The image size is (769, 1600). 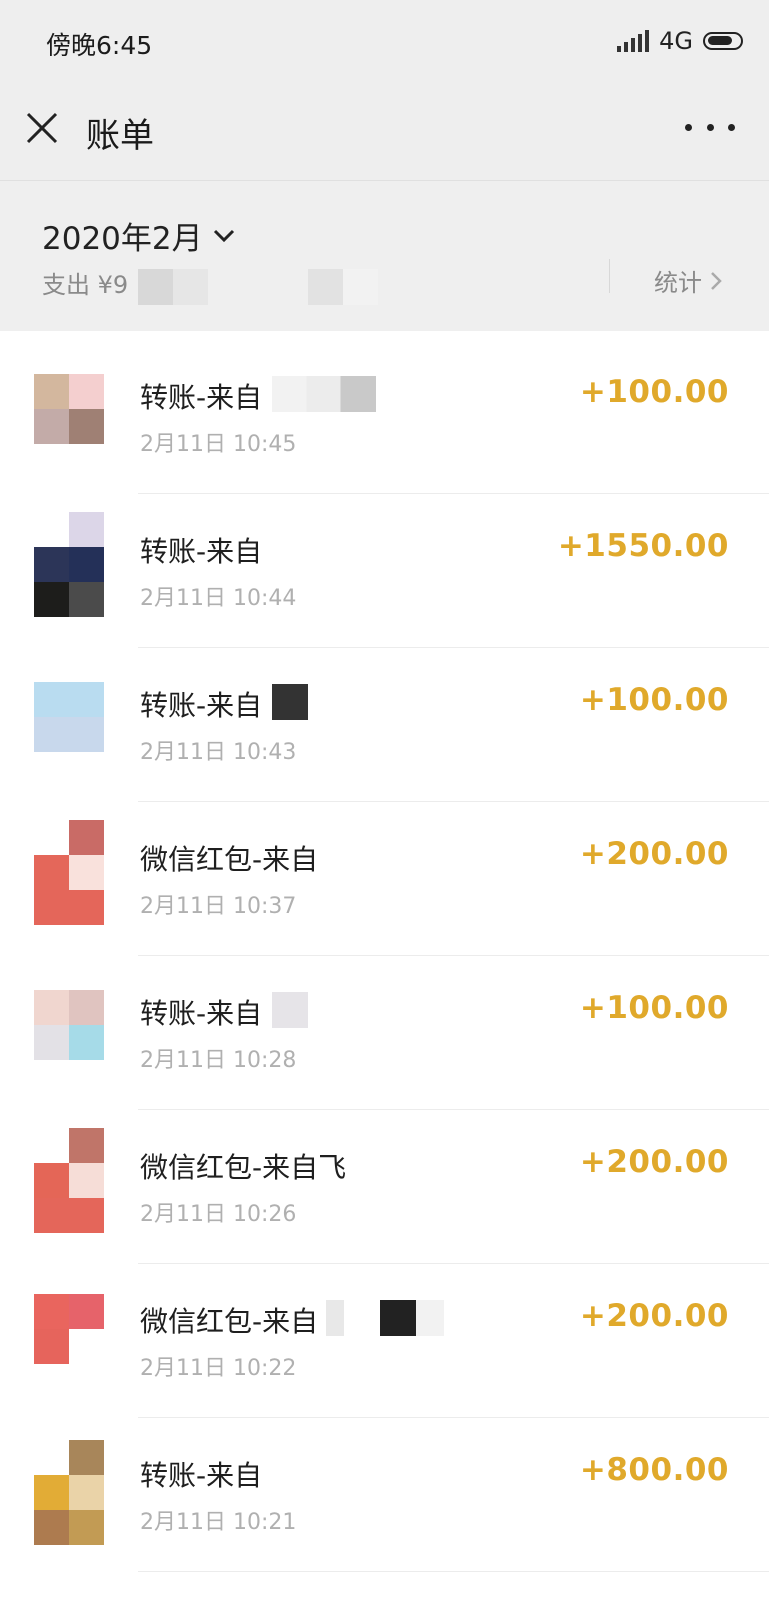 What do you see at coordinates (654, 854) in the screenshot?
I see `transaction-amount: +200.00` at bounding box center [654, 854].